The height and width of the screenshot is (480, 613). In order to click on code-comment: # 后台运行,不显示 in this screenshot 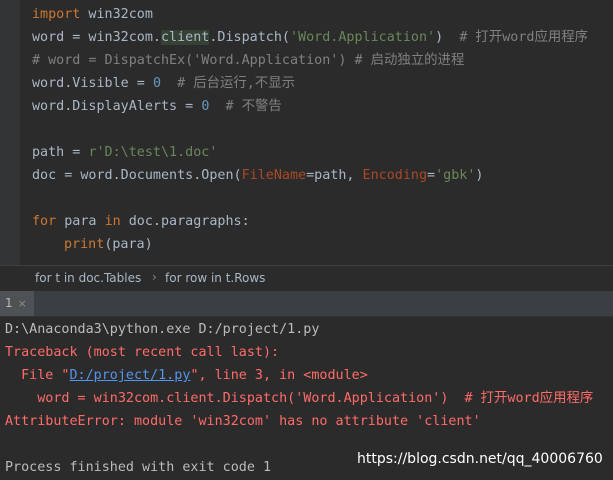, I will do `click(236, 83)`.